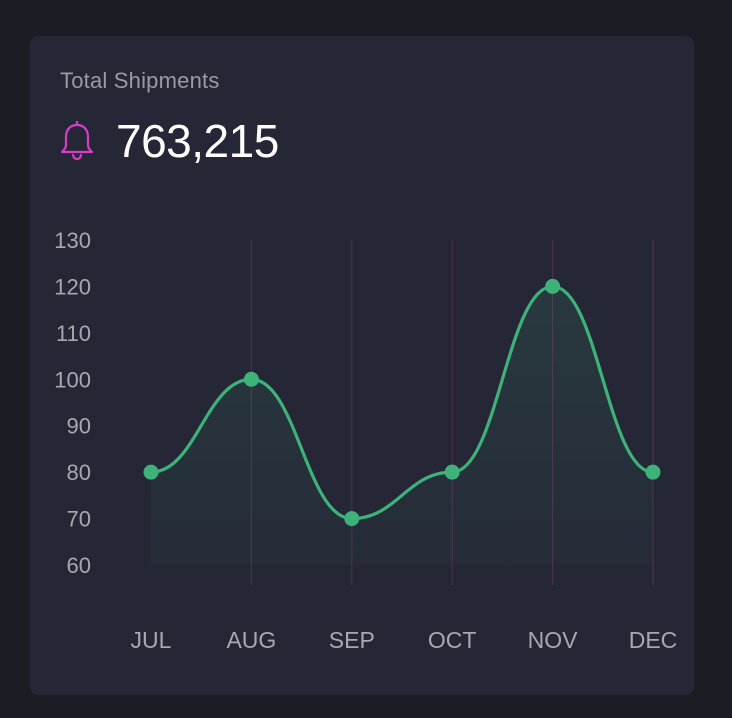  Describe the element at coordinates (553, 640) in the screenshot. I see `x-tick-label-nov: NOV` at that location.